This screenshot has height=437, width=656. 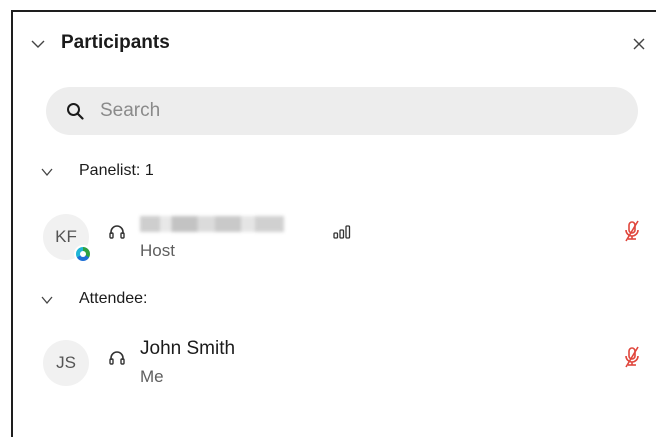 I want to click on avatar: JS, so click(x=66, y=363).